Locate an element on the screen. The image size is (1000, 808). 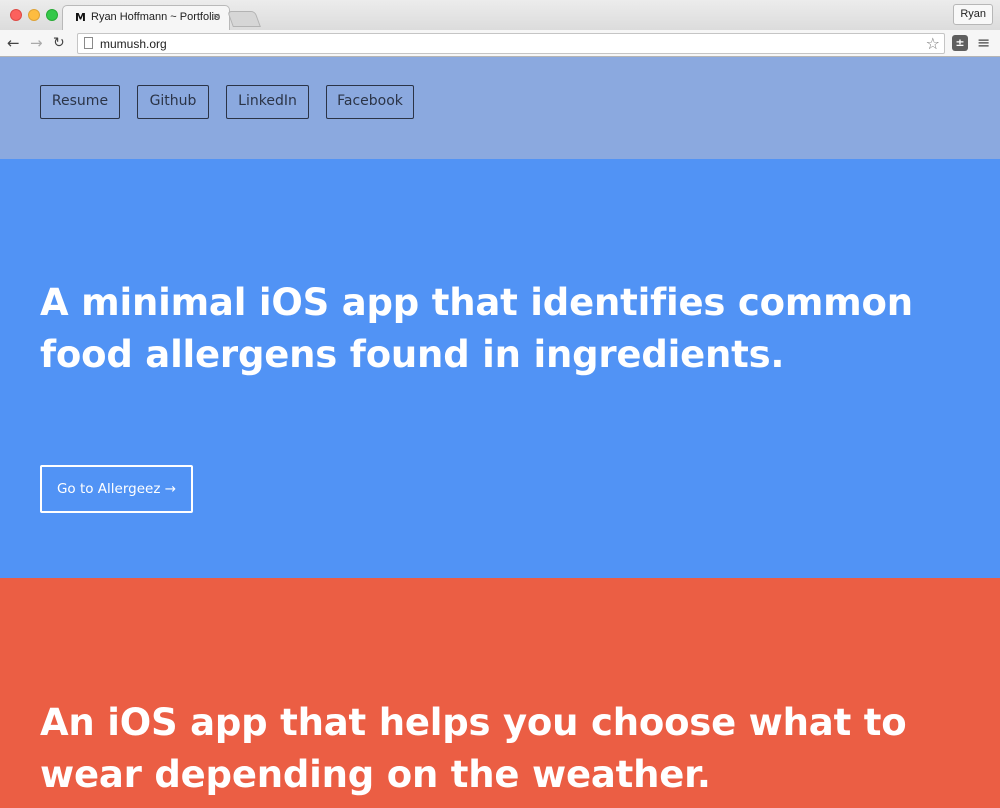
new-tab-button is located at coordinates (244, 19).